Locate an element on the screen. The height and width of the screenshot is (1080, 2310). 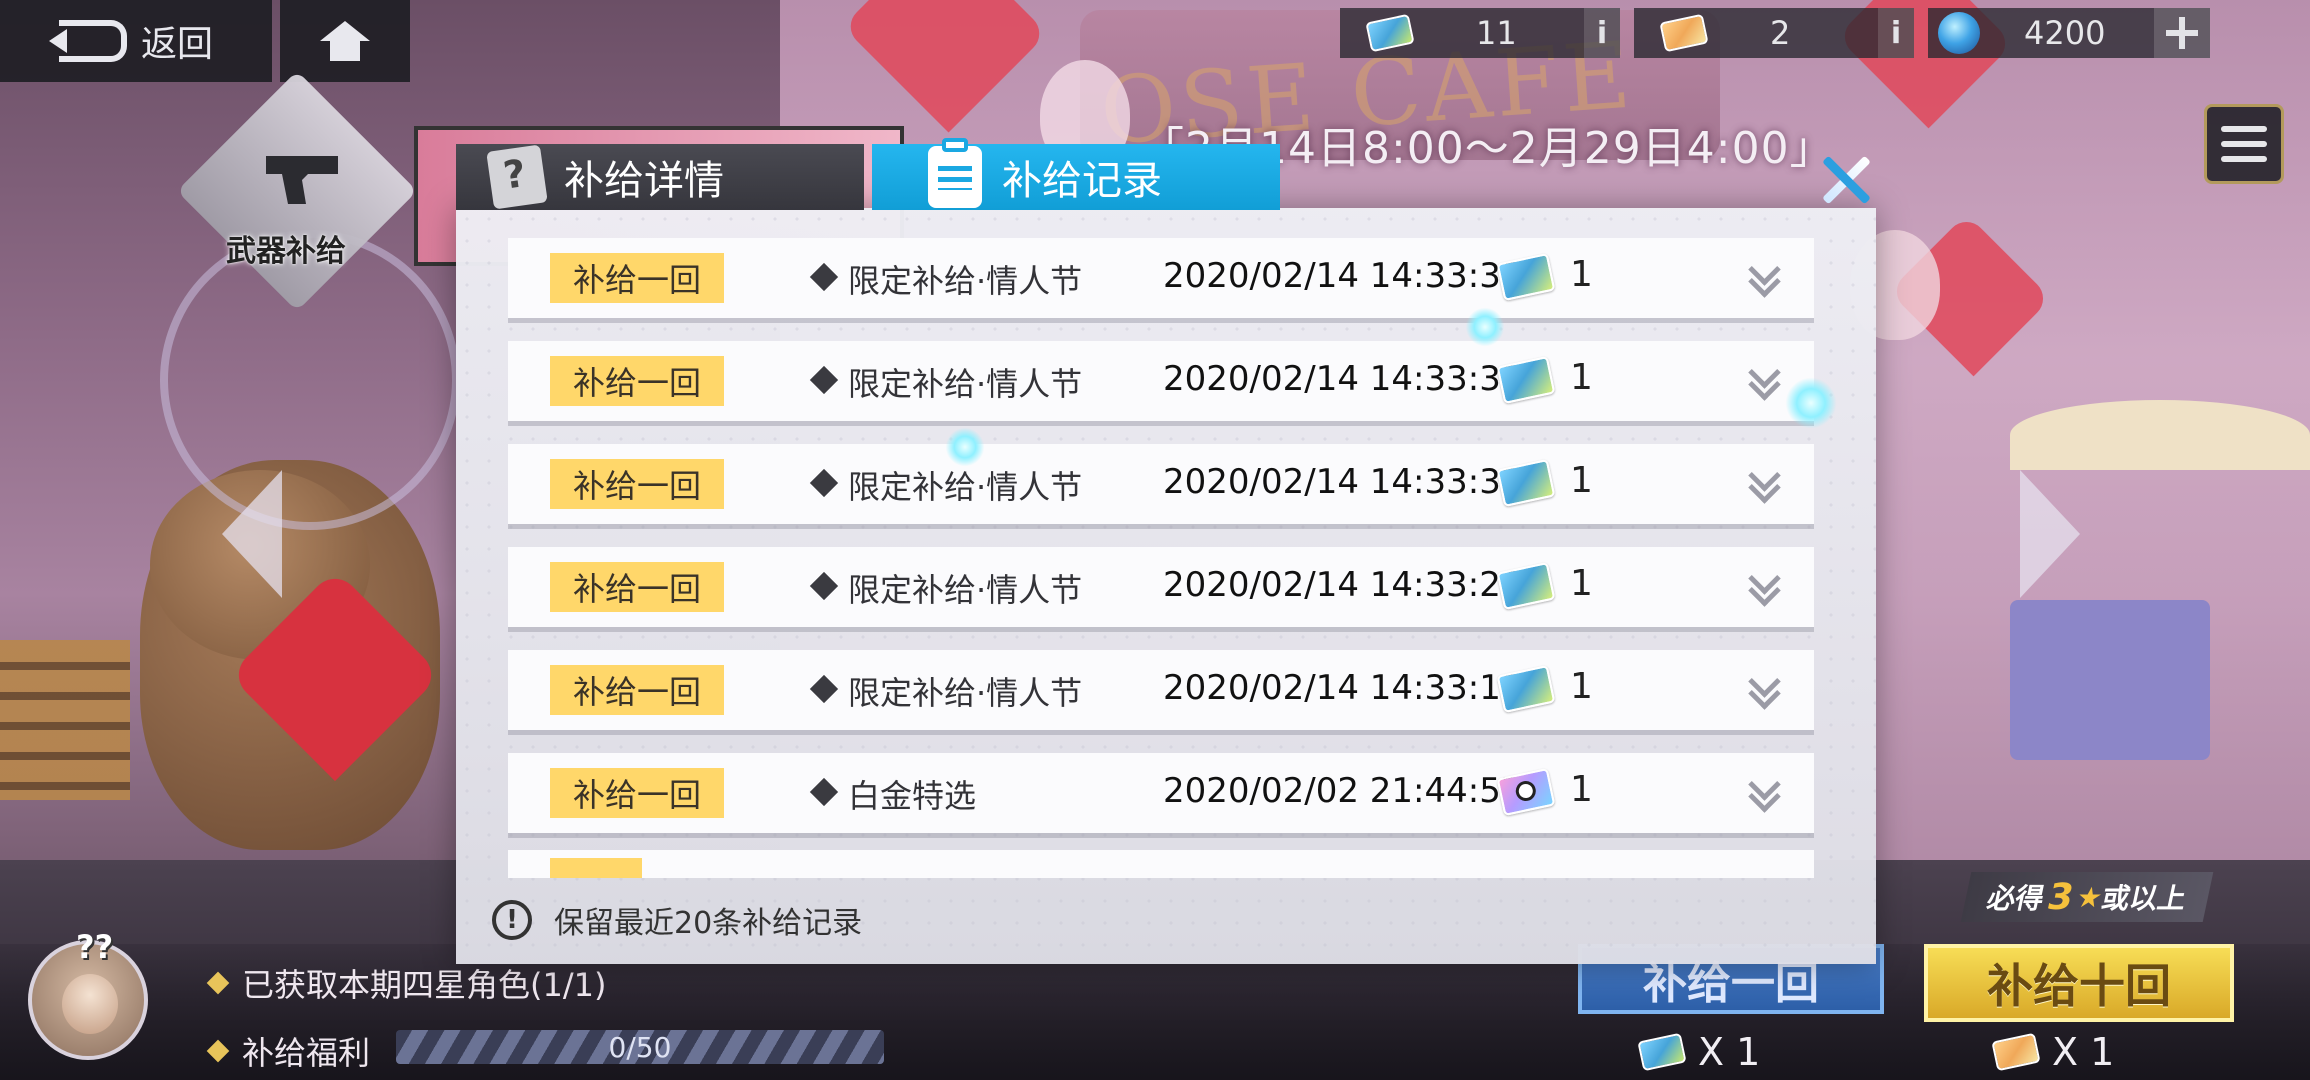
record-row: 补给一回 白金特选 2020/02/02 21:44:57 1 is located at coordinates (1161, 793).